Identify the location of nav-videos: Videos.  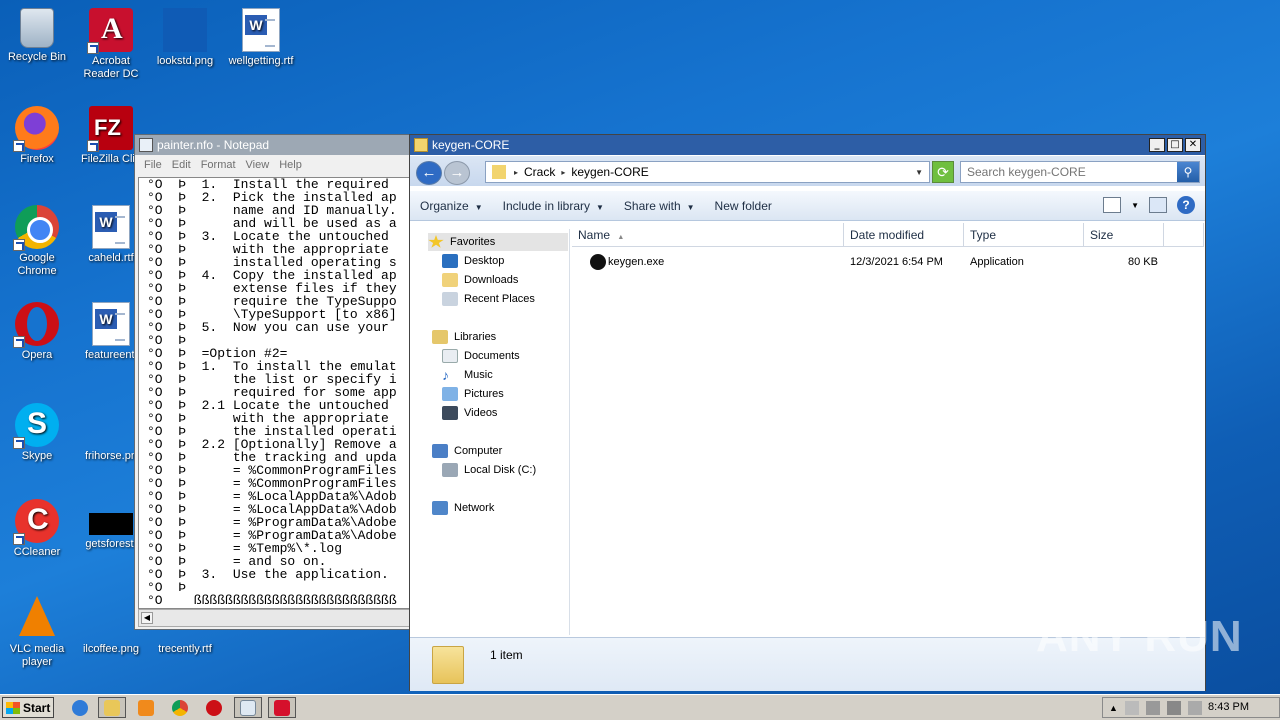
(469, 413).